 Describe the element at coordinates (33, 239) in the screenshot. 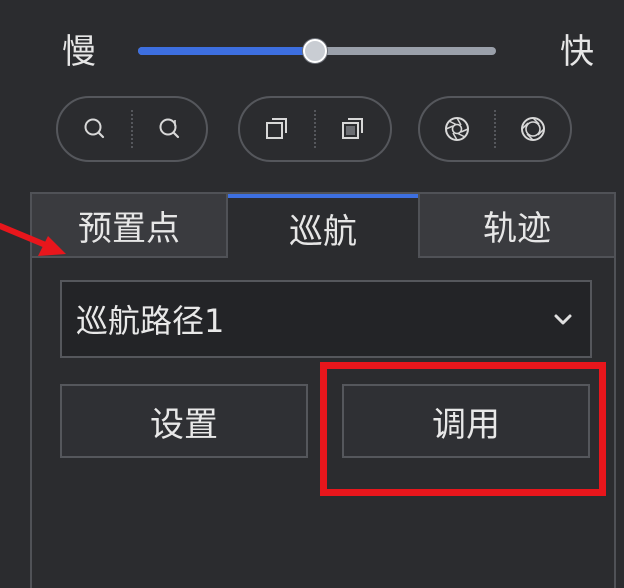

I see `annotation-arrow-icon` at that location.